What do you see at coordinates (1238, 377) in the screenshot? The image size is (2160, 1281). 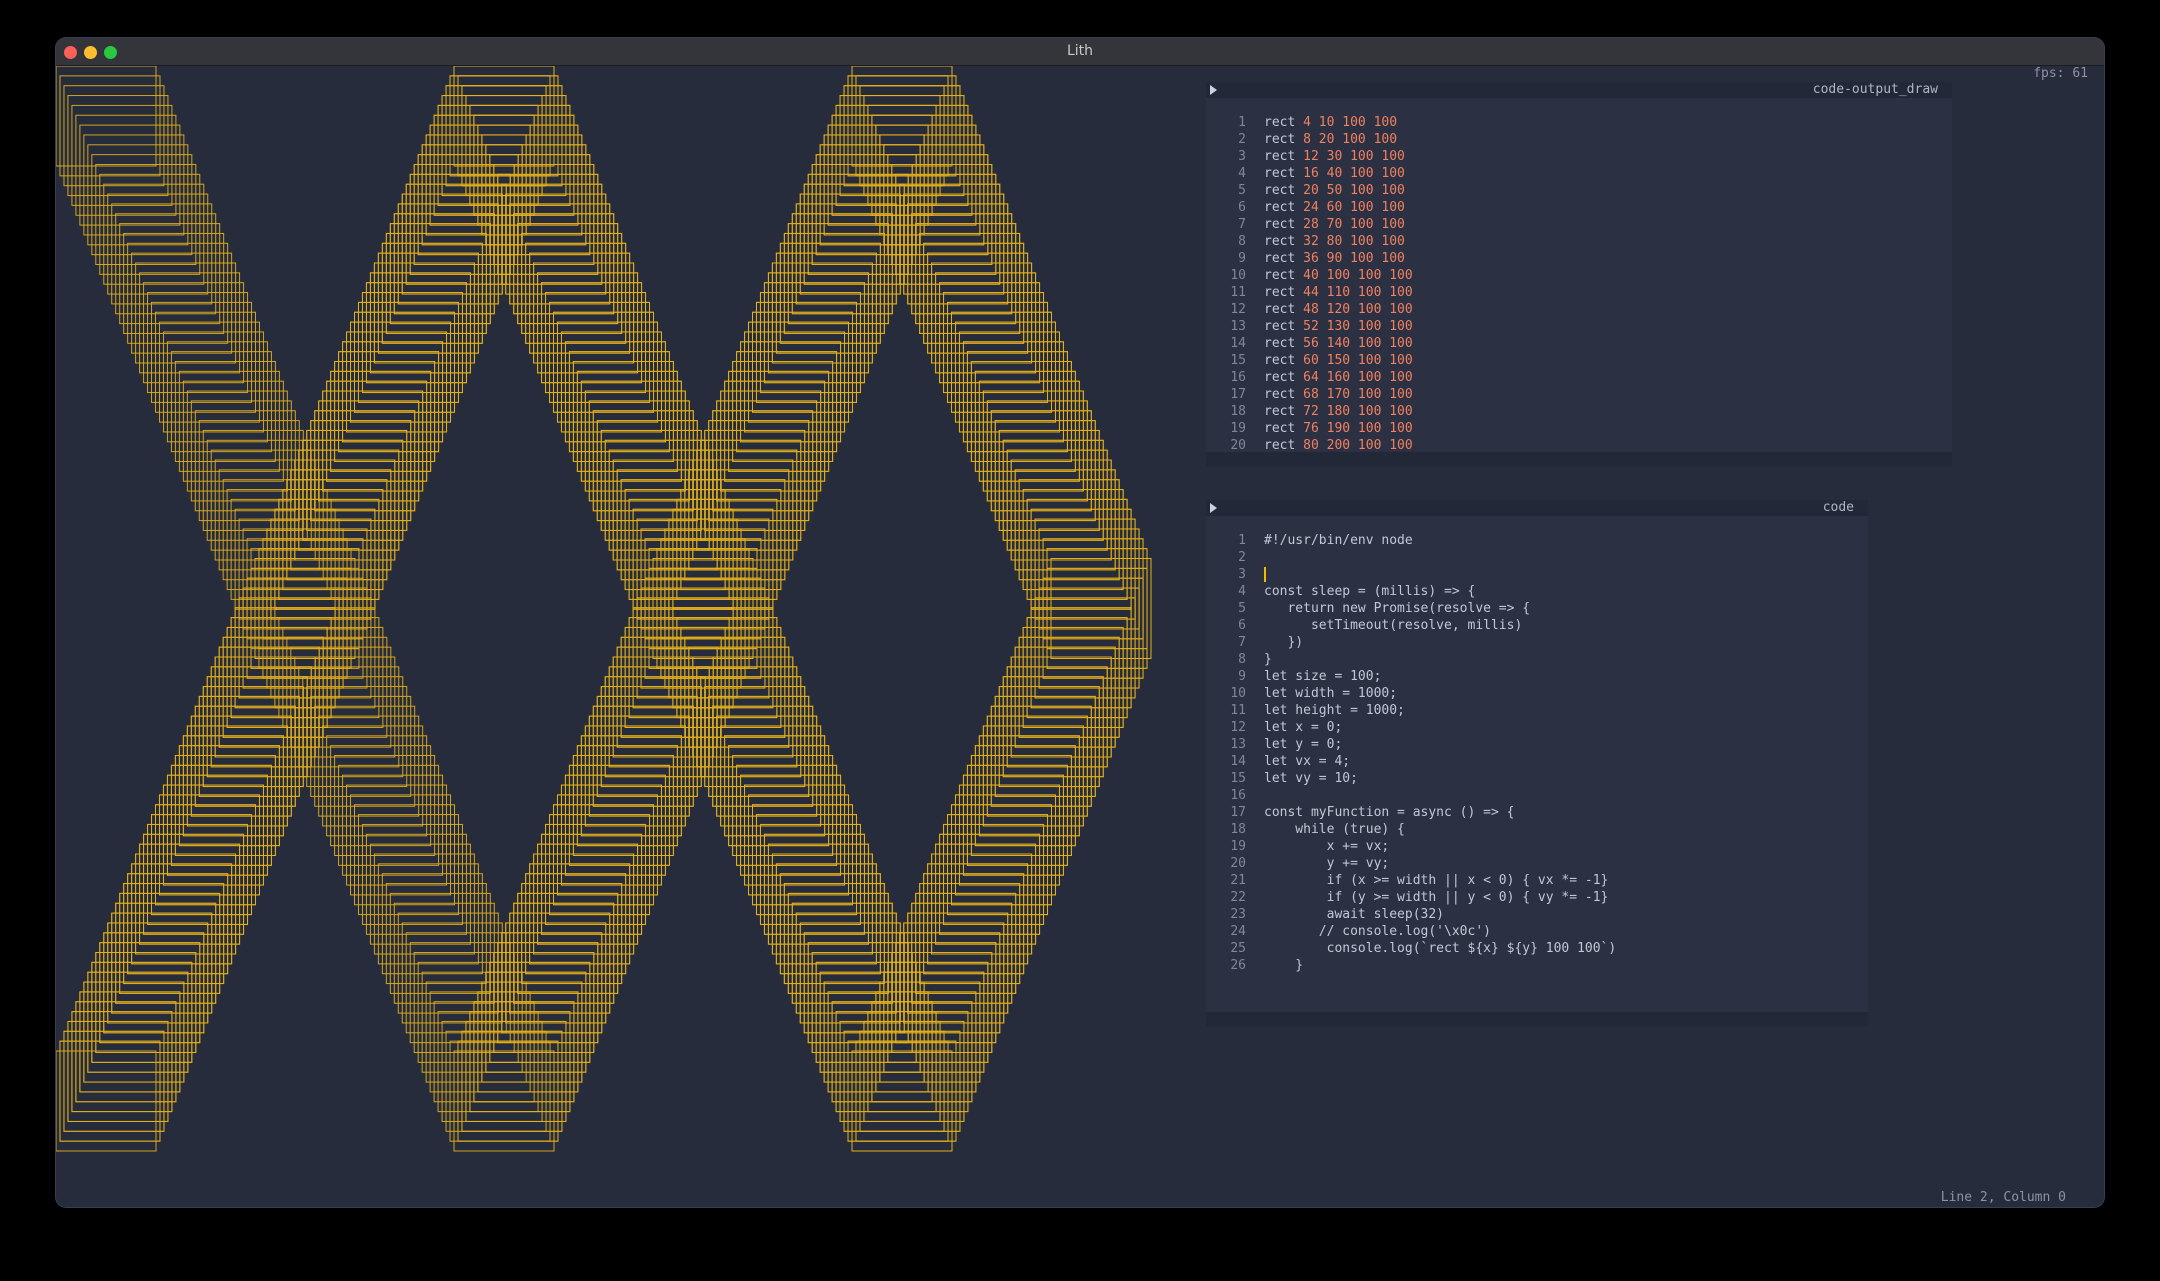 I see `line-number: 16` at bounding box center [1238, 377].